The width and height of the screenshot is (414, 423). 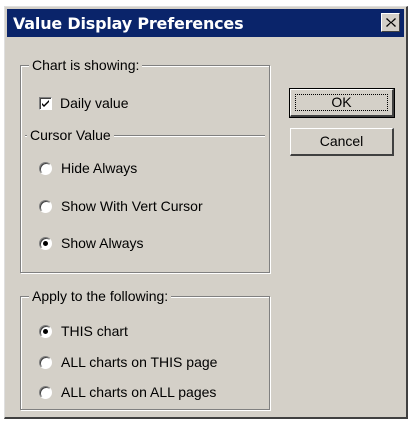 I want to click on cancel-button: Cancel, so click(x=342, y=142).